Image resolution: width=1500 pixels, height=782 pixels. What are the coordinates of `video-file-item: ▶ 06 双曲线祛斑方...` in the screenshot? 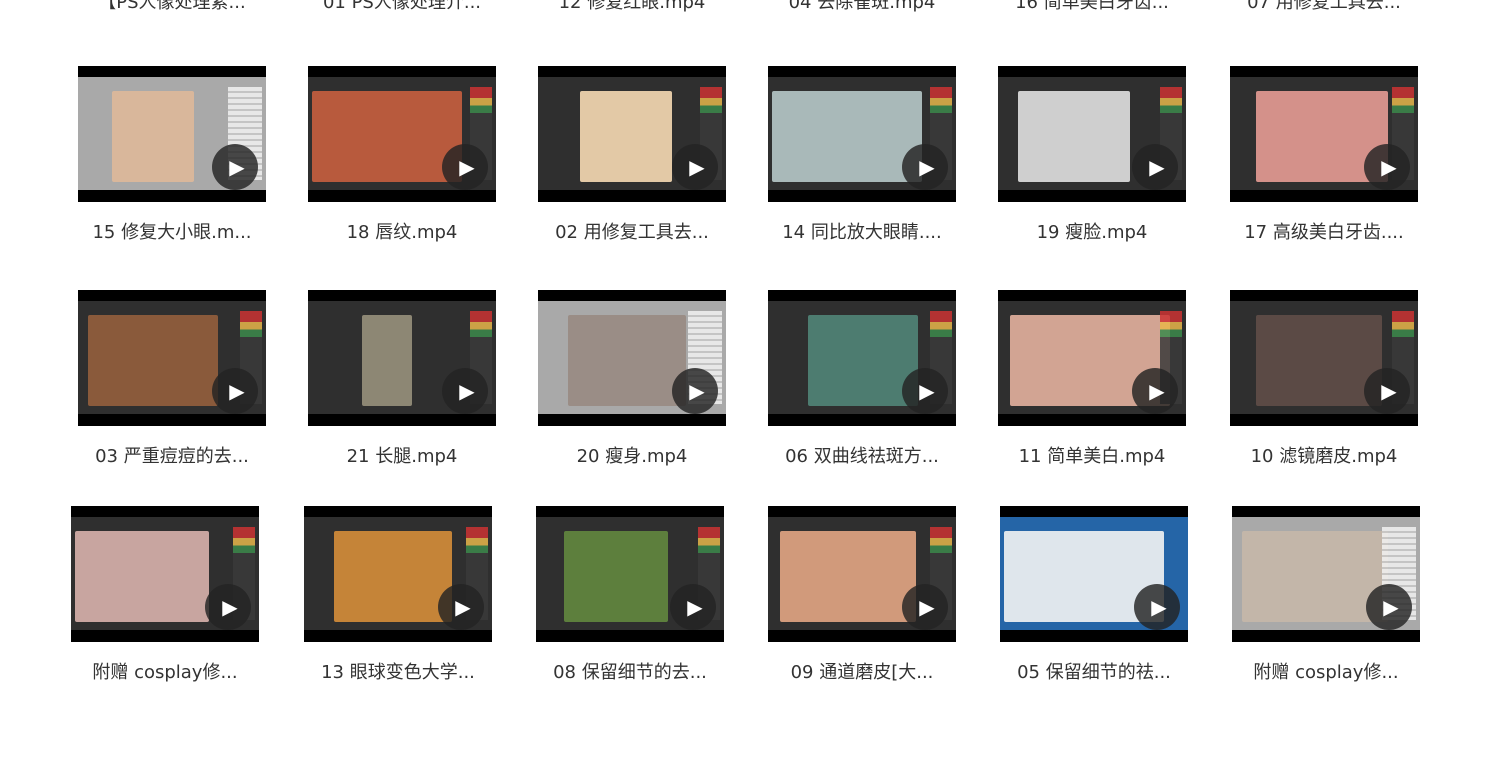 It's located at (862, 379).